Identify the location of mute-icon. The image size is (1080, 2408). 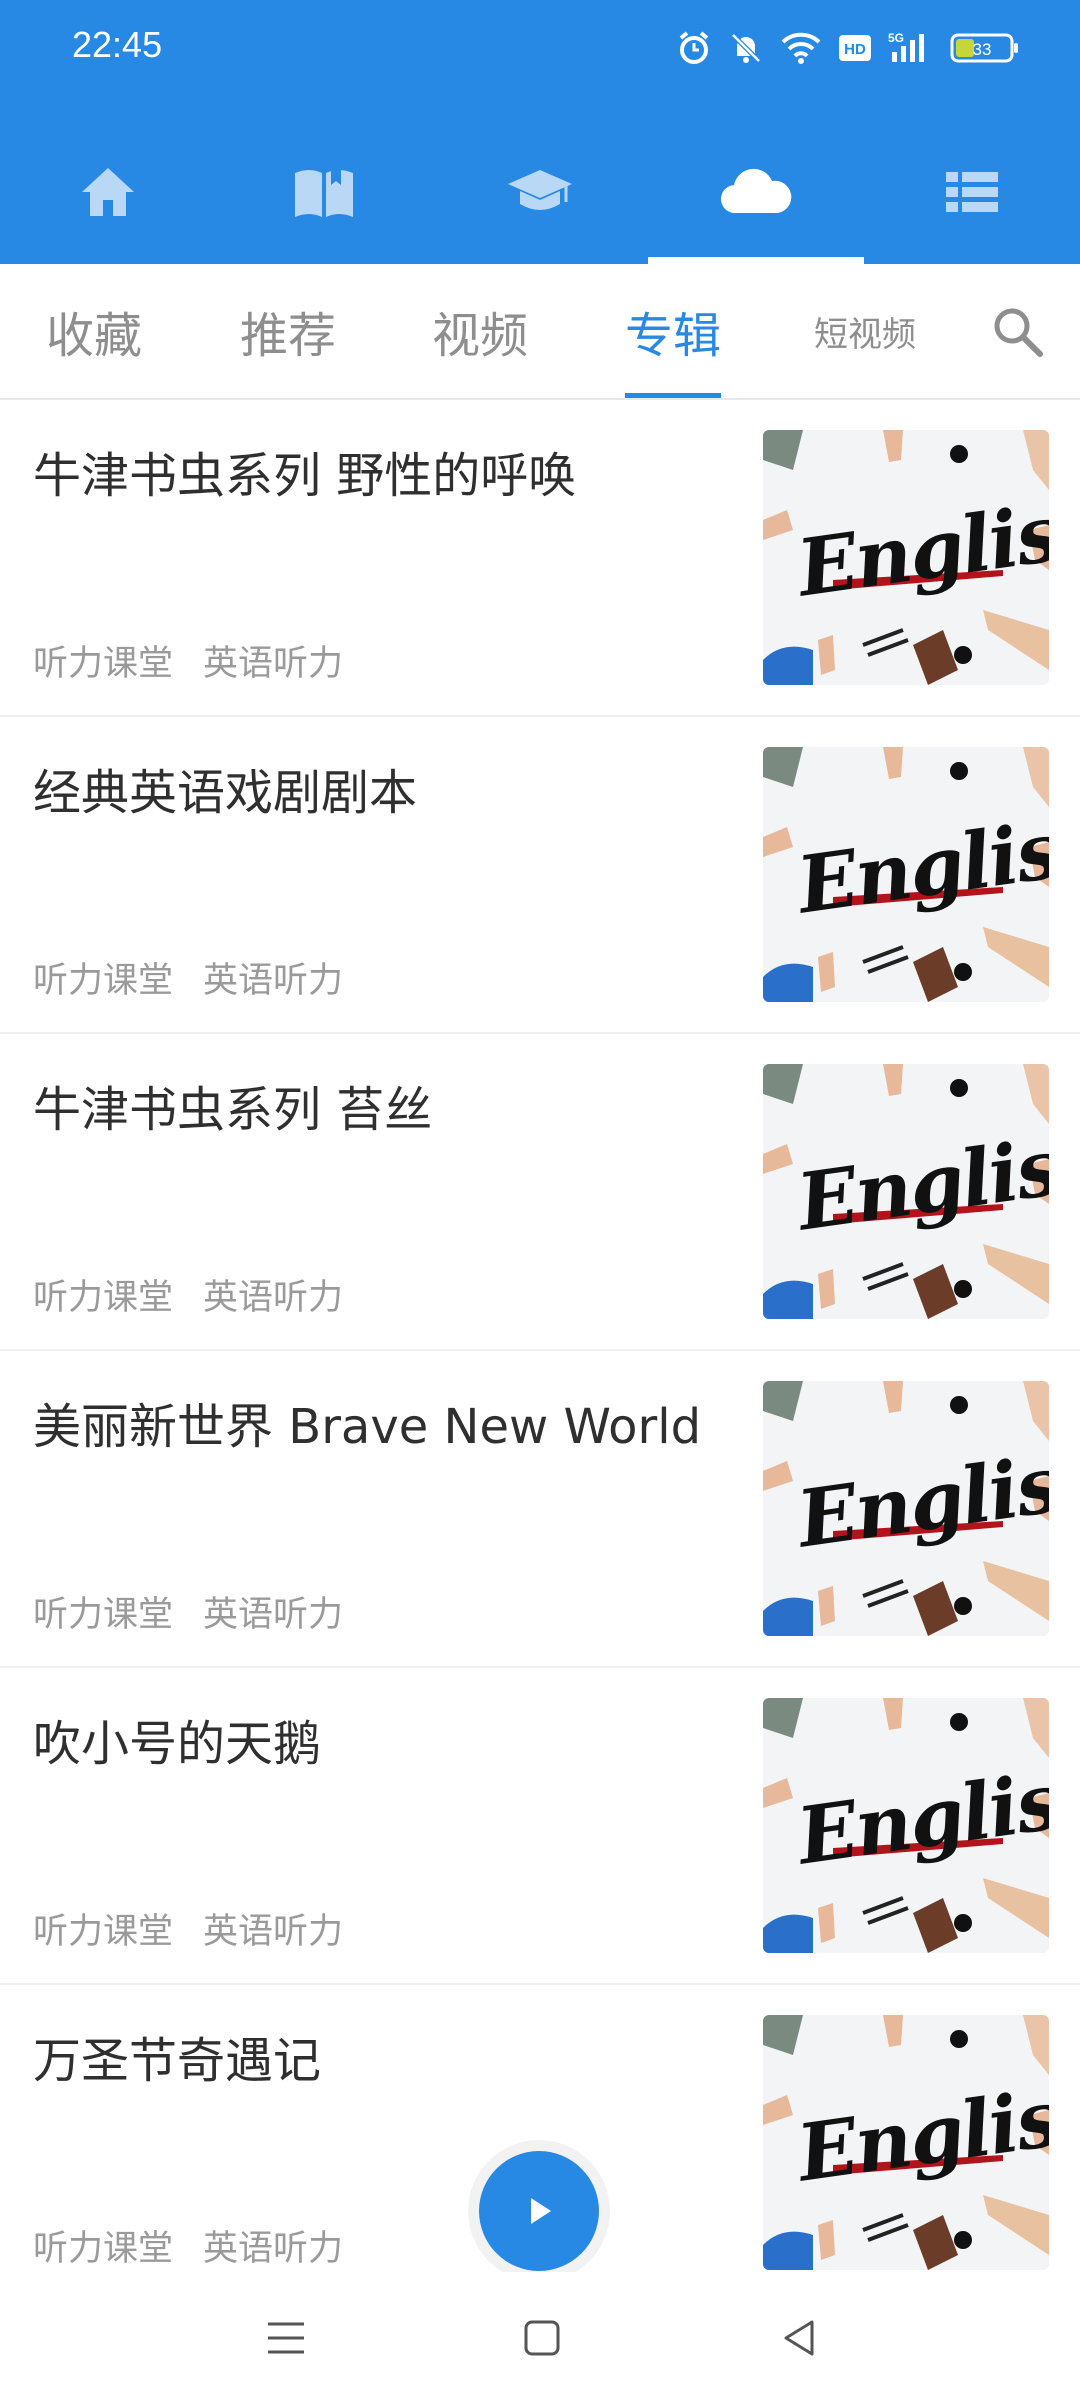
(746, 48).